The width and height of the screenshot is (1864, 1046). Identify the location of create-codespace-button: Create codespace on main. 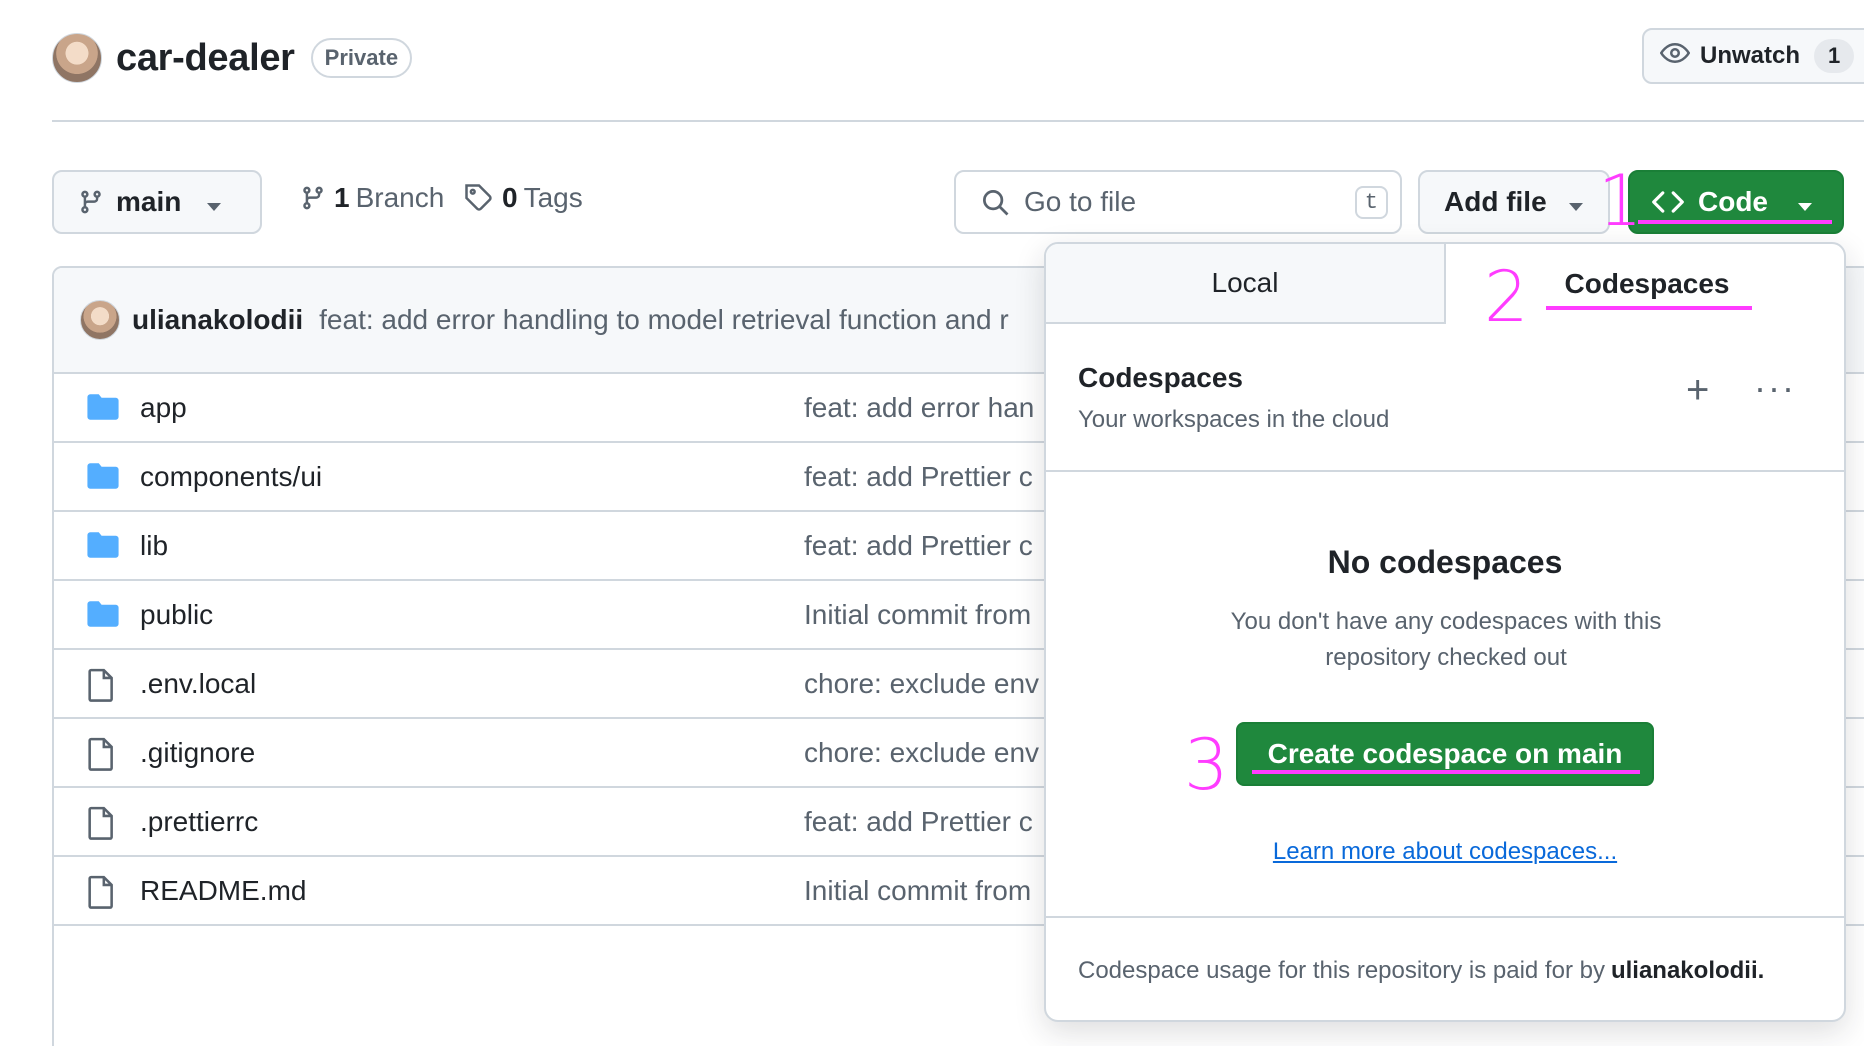
(1445, 754).